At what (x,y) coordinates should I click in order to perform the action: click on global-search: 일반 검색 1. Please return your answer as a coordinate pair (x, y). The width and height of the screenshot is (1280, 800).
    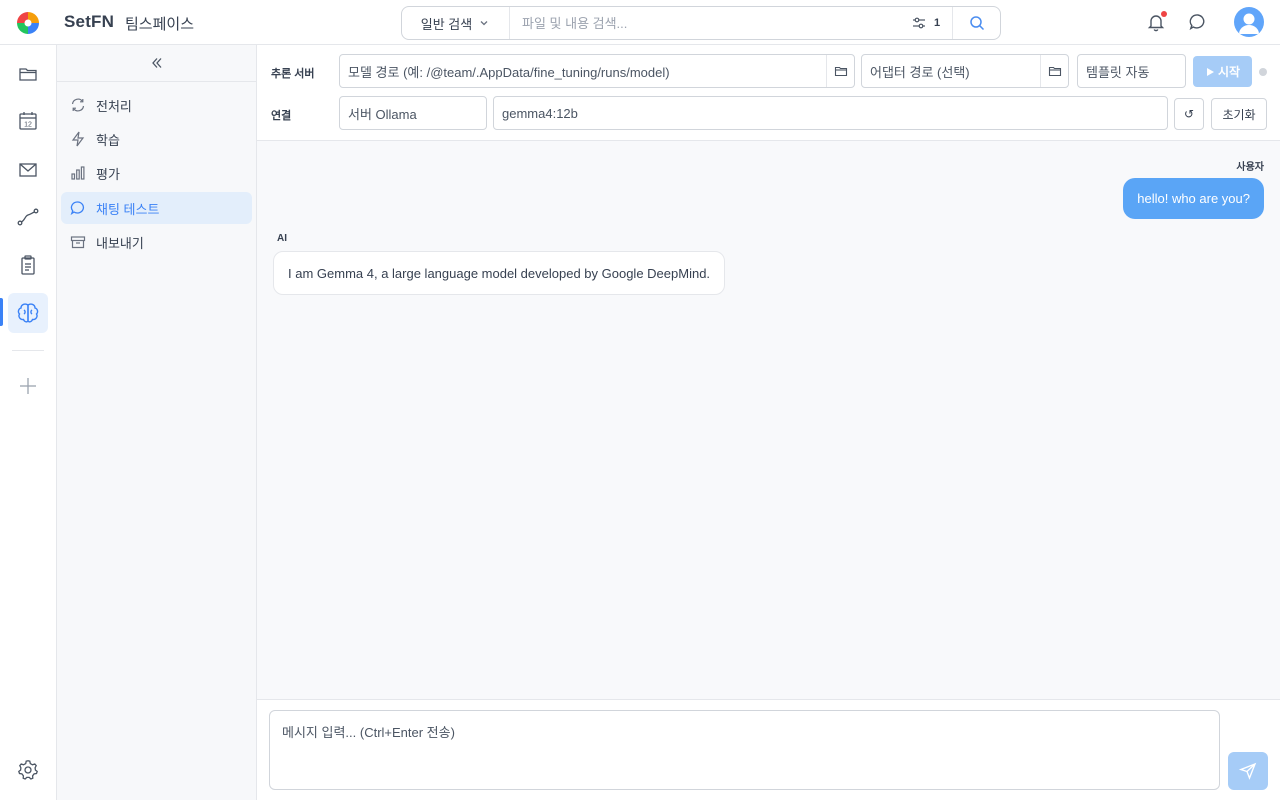
    Looking at the image, I should click on (701, 23).